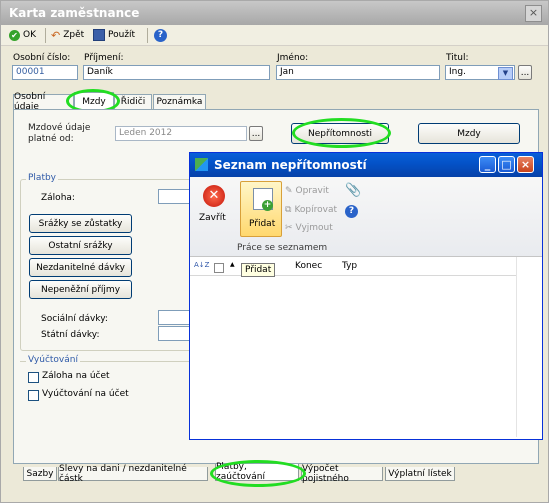  I want to click on paperclip-icon: 📎, so click(353, 190).